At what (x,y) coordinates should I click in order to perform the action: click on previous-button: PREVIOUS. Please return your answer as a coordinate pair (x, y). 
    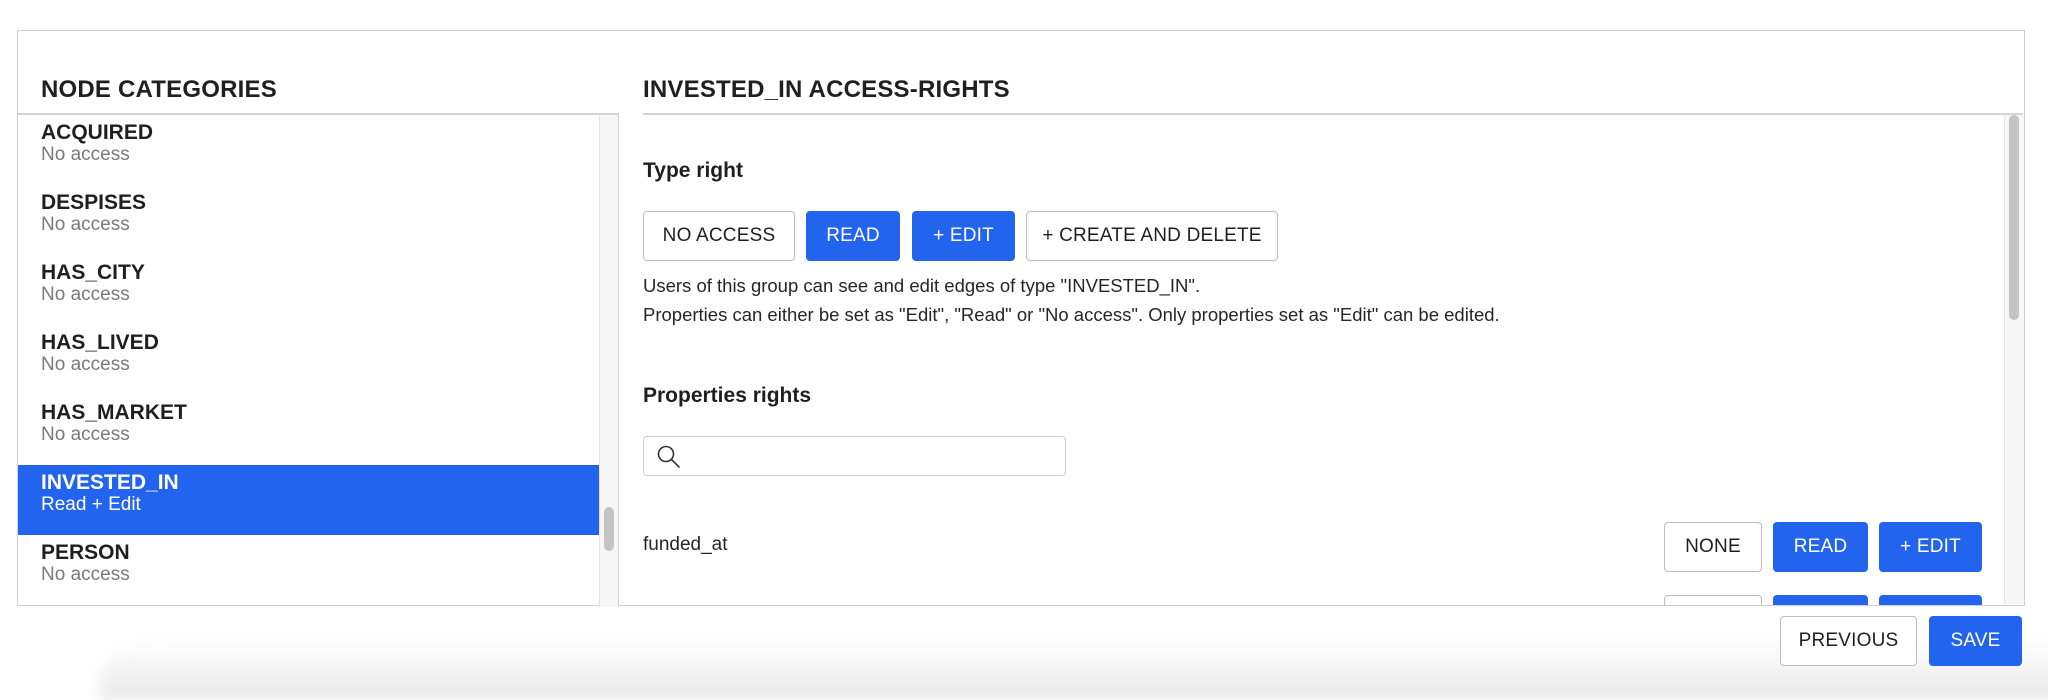
    Looking at the image, I should click on (1848, 641).